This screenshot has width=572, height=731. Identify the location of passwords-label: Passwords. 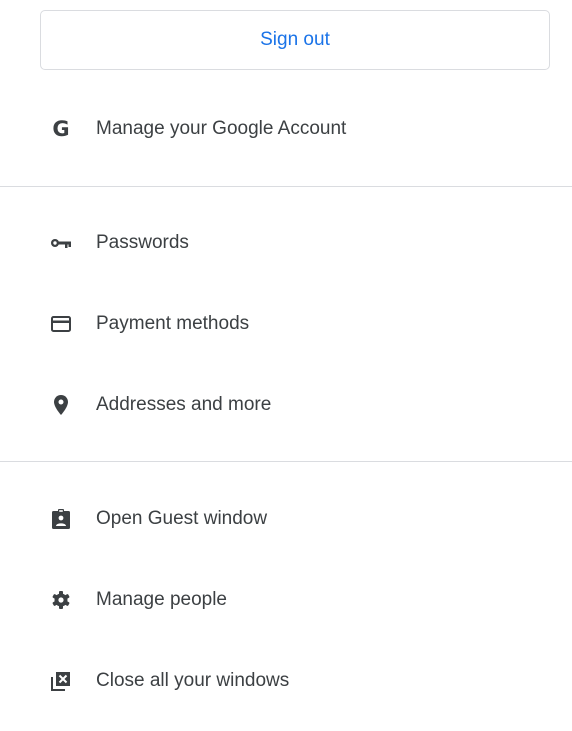
(142, 242).